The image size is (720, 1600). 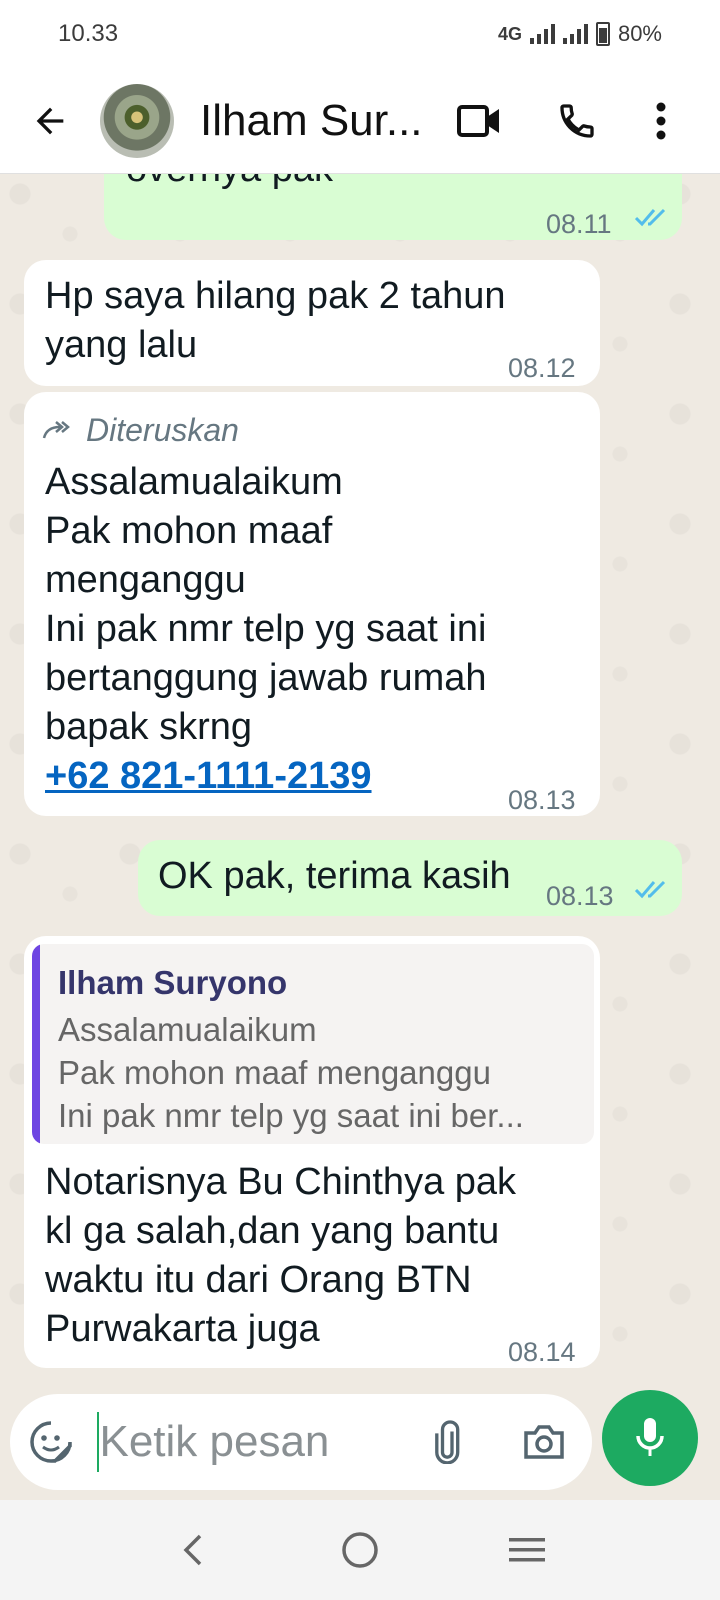 I want to click on phone-icon, so click(x=577, y=120).